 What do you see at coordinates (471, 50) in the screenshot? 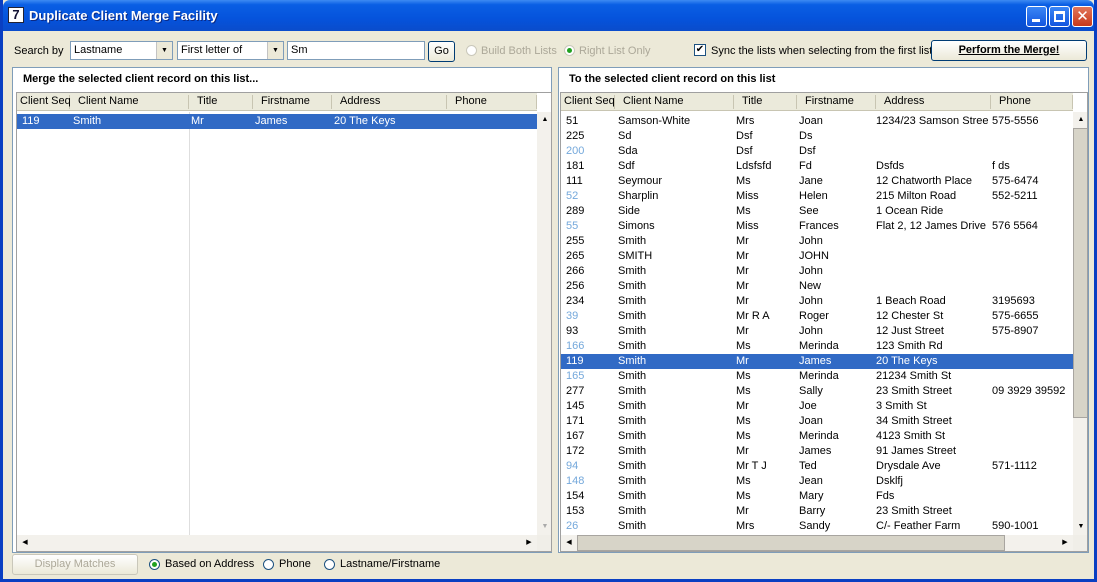
I see `build-both-radio` at bounding box center [471, 50].